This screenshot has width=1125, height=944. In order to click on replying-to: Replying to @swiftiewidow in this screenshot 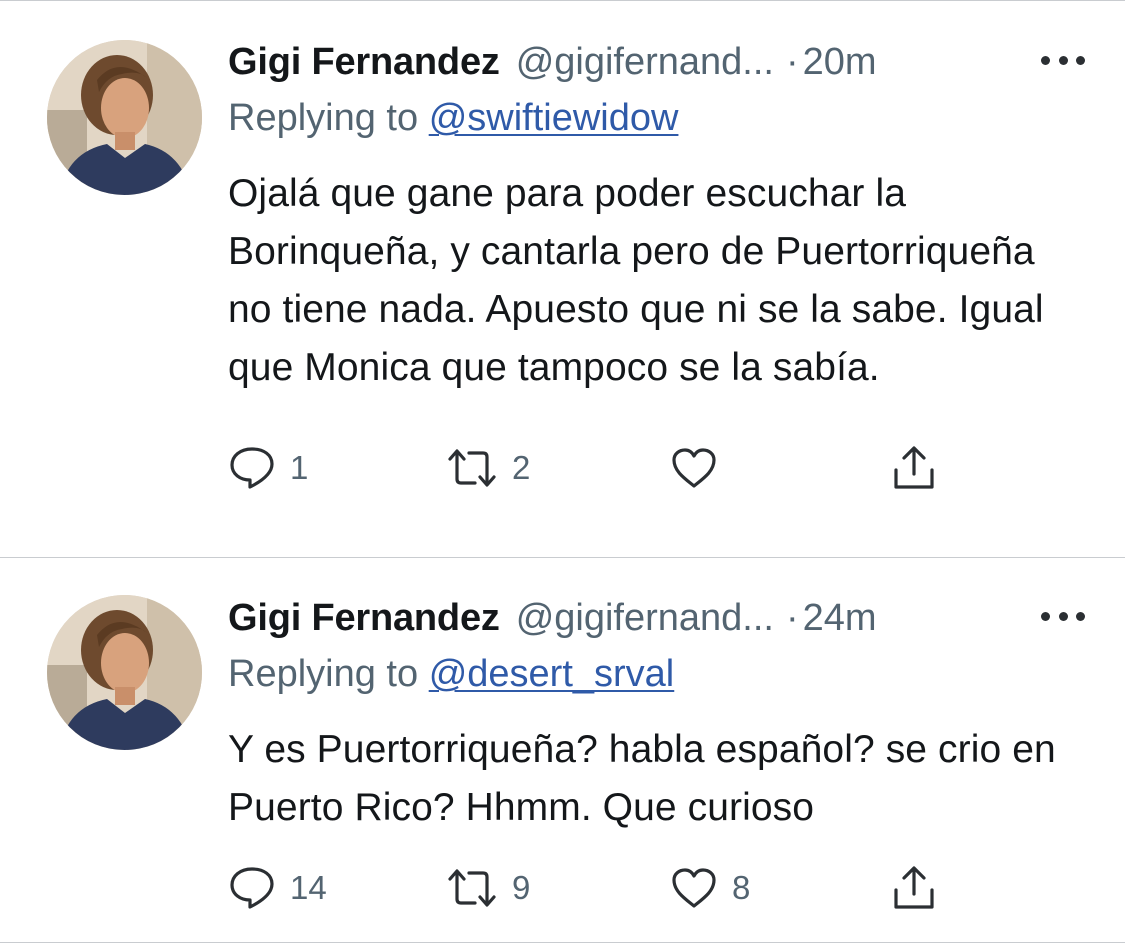, I will do `click(656, 118)`.